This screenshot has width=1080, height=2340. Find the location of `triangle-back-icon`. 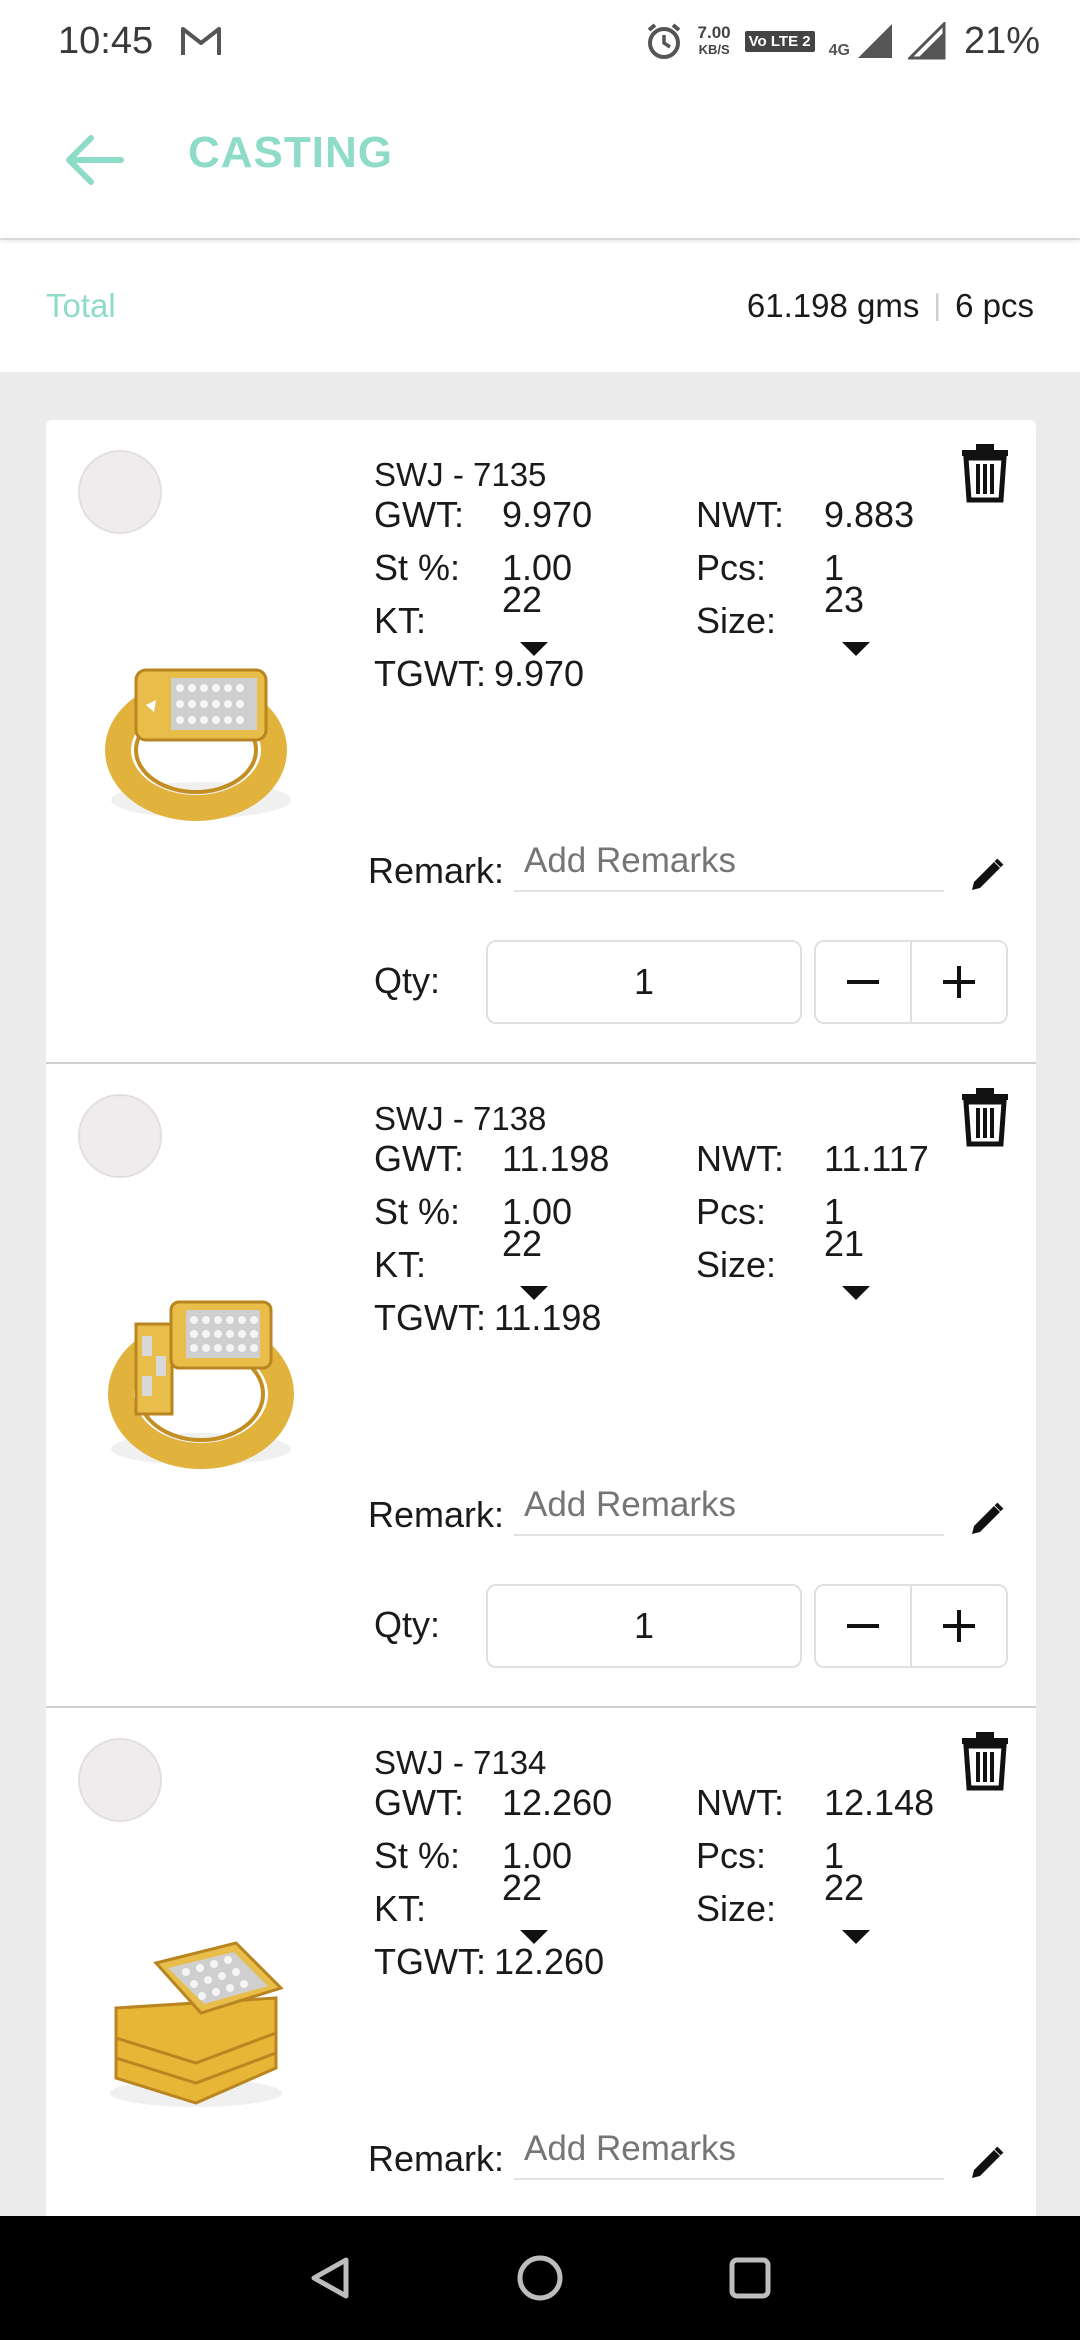

triangle-back-icon is located at coordinates (330, 2278).